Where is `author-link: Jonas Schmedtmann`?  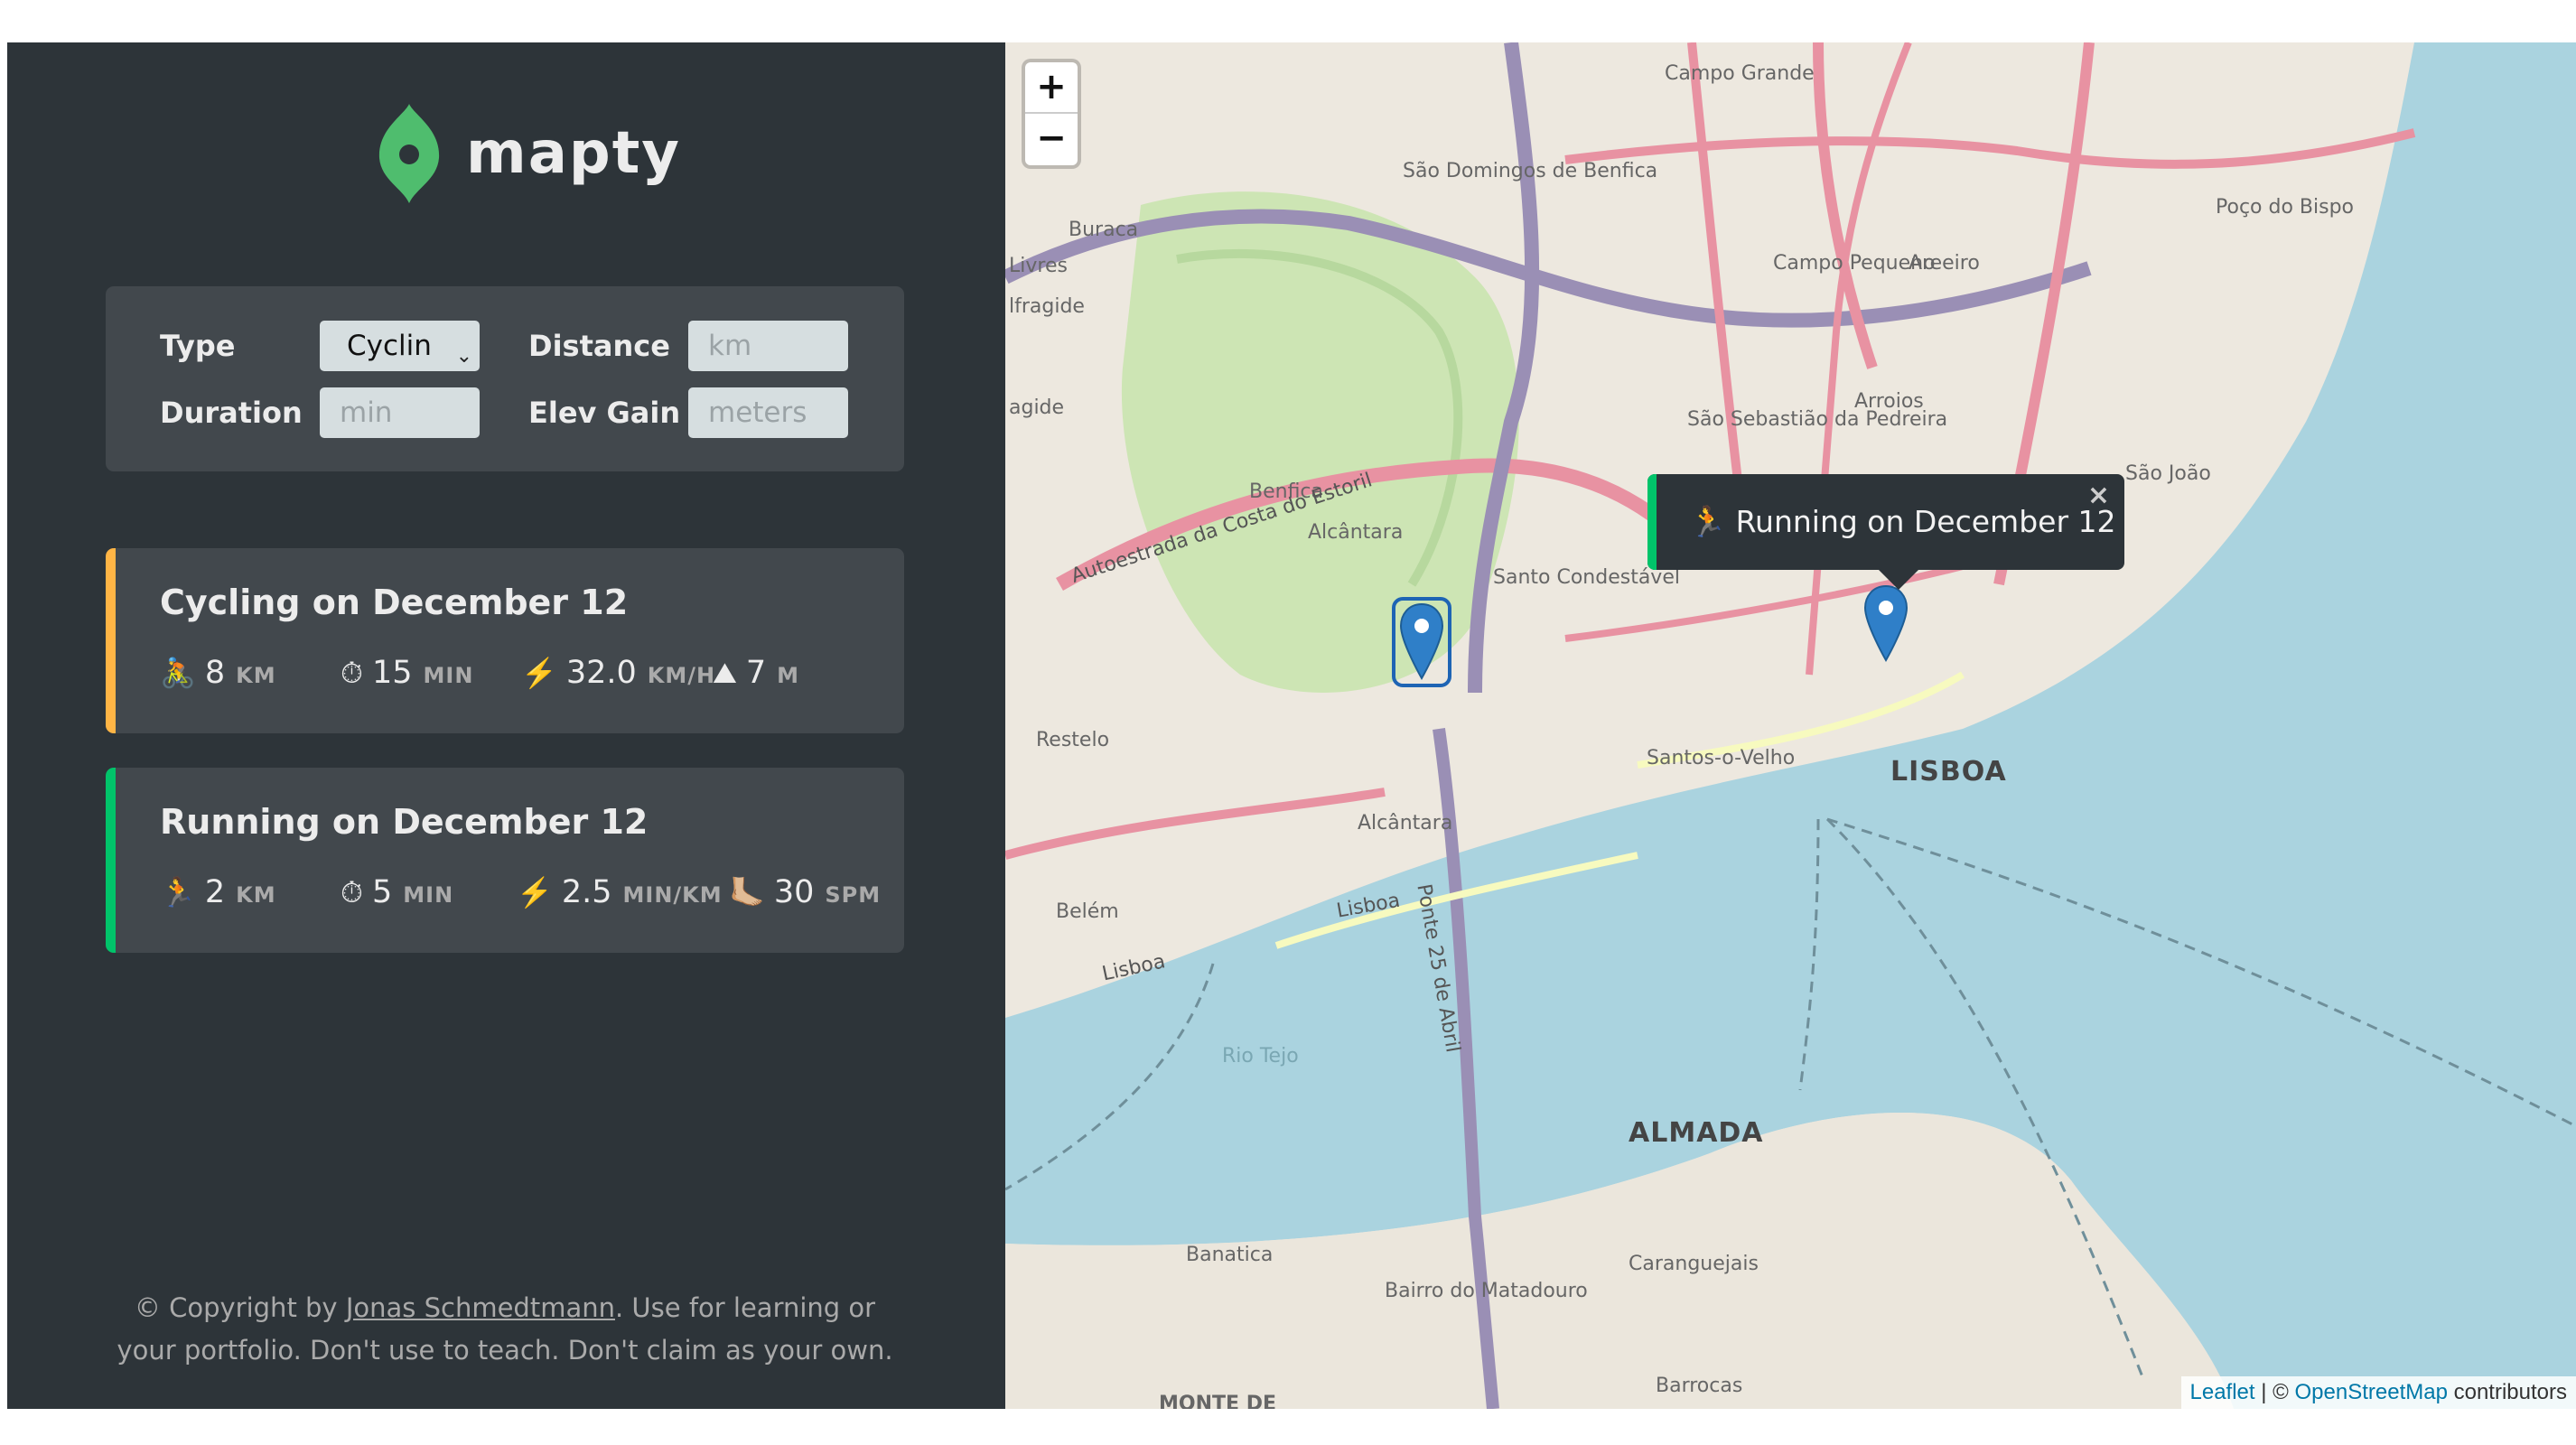 author-link: Jonas Schmedtmann is located at coordinates (480, 1307).